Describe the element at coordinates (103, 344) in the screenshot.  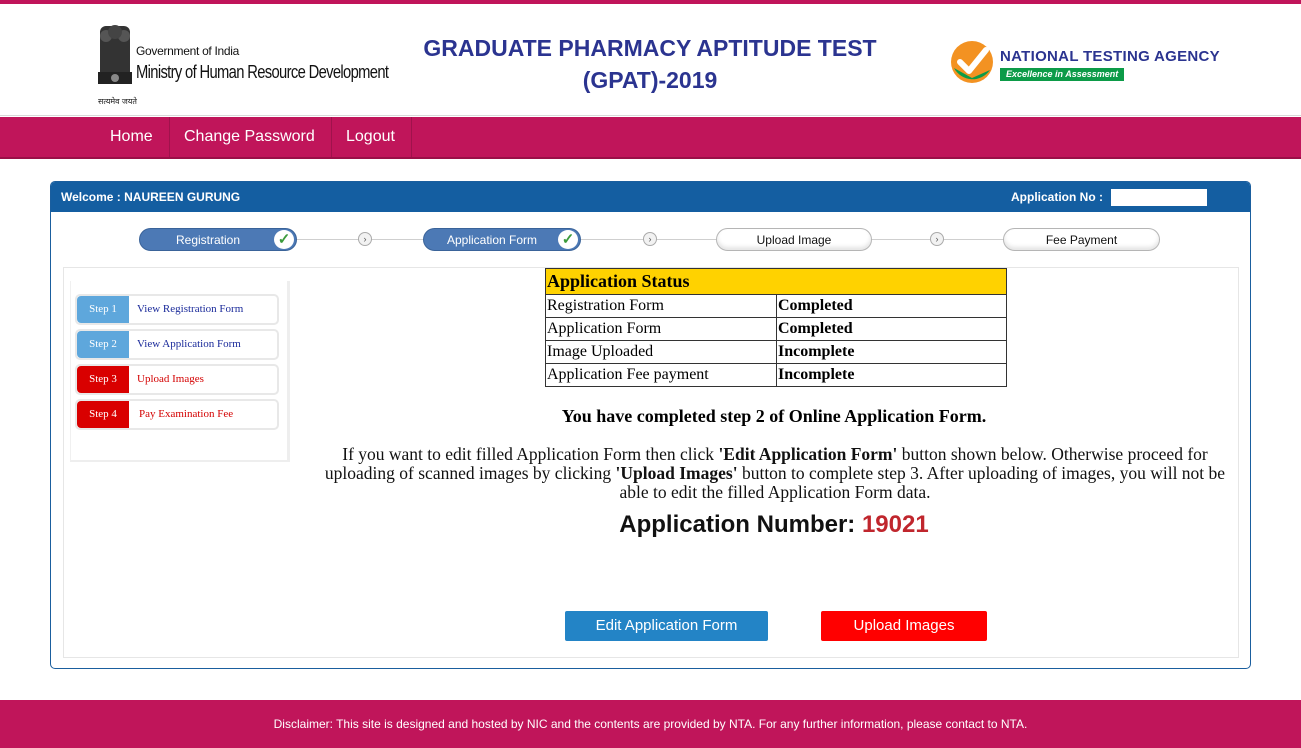
I see `sidebar-step-badge: Step 2` at that location.